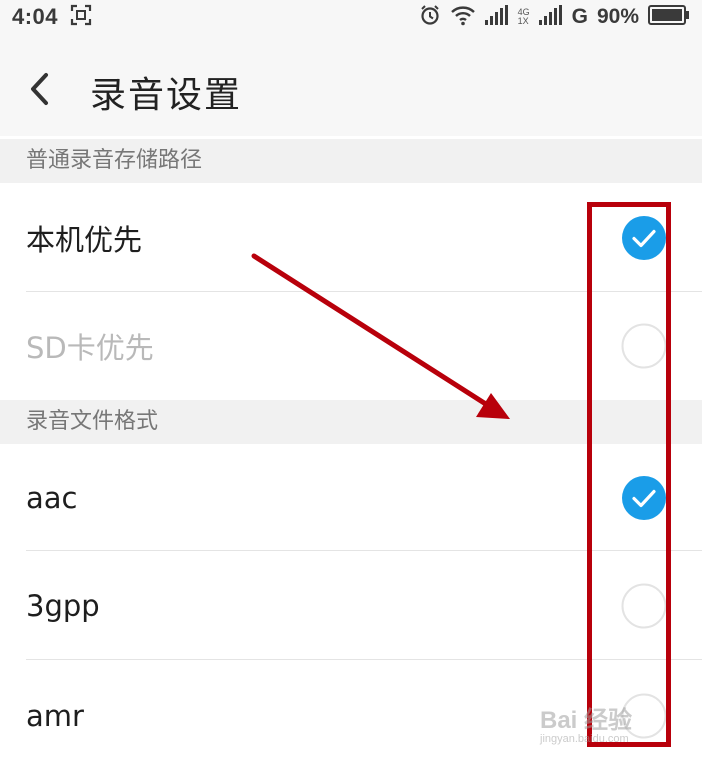 This screenshot has height=777, width=702. I want to click on option-label: 3gpp, so click(63, 605).